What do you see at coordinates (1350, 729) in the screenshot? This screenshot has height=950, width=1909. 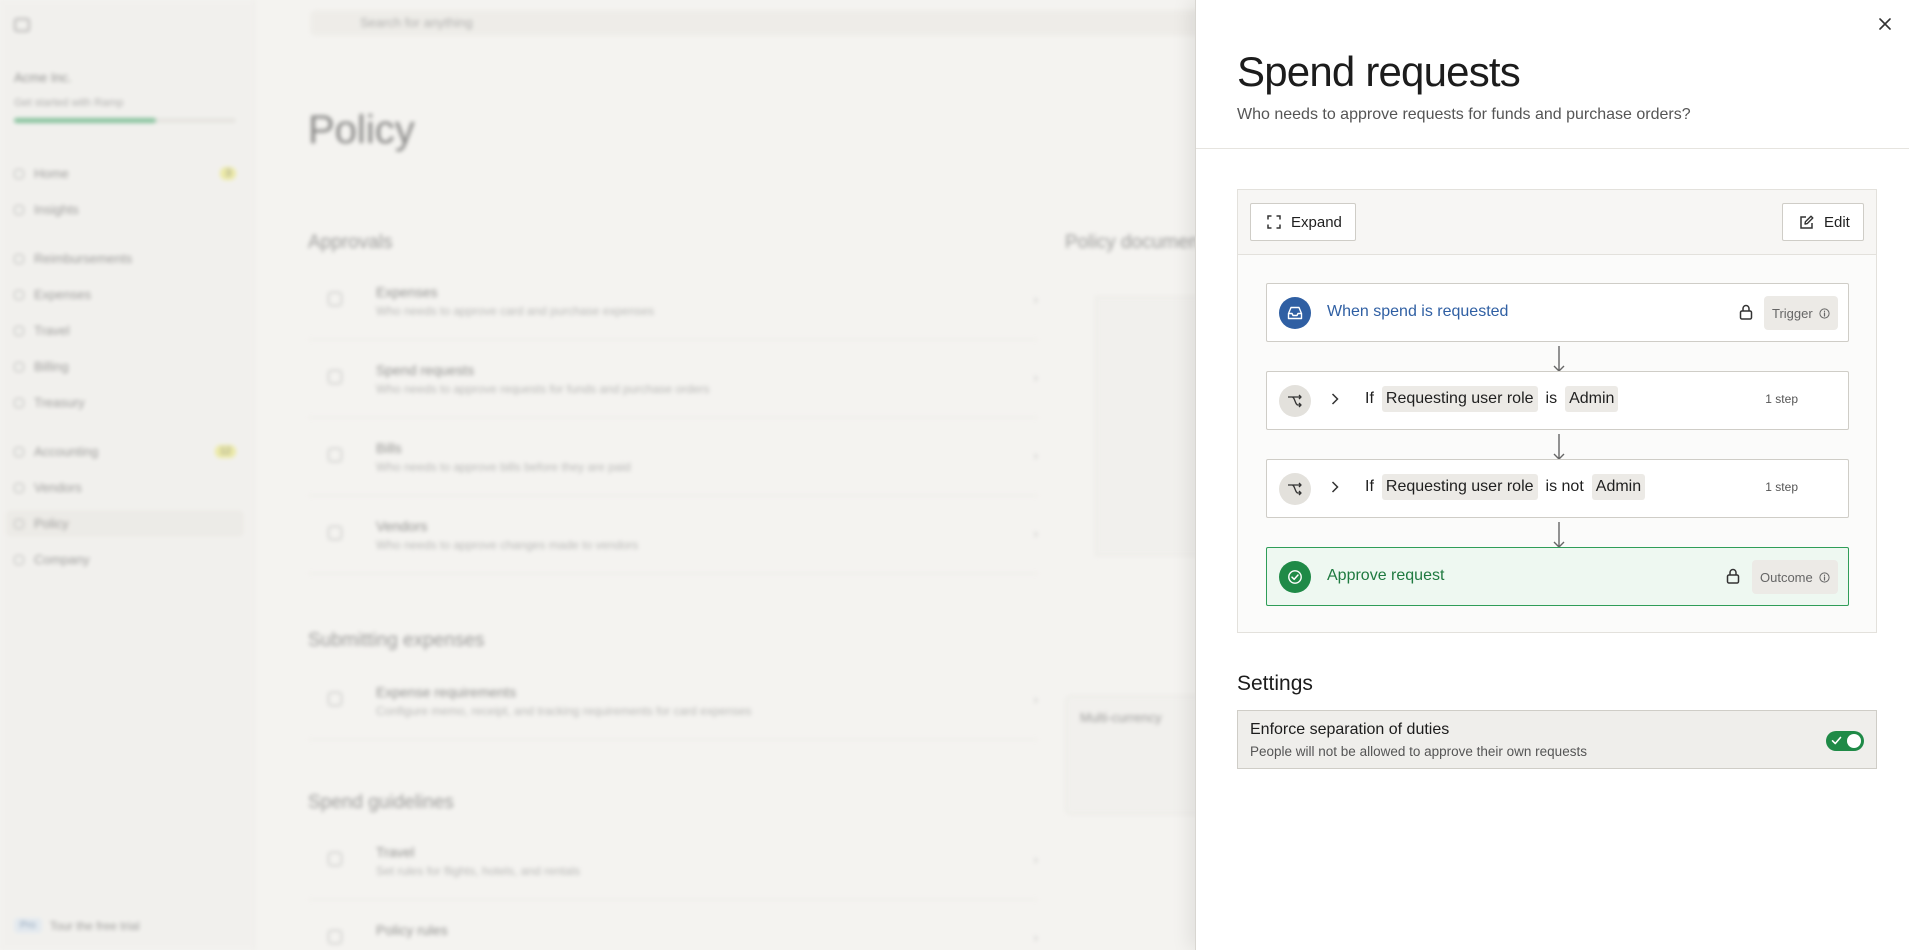 I see `setting-title: Enforce separation of duties` at bounding box center [1350, 729].